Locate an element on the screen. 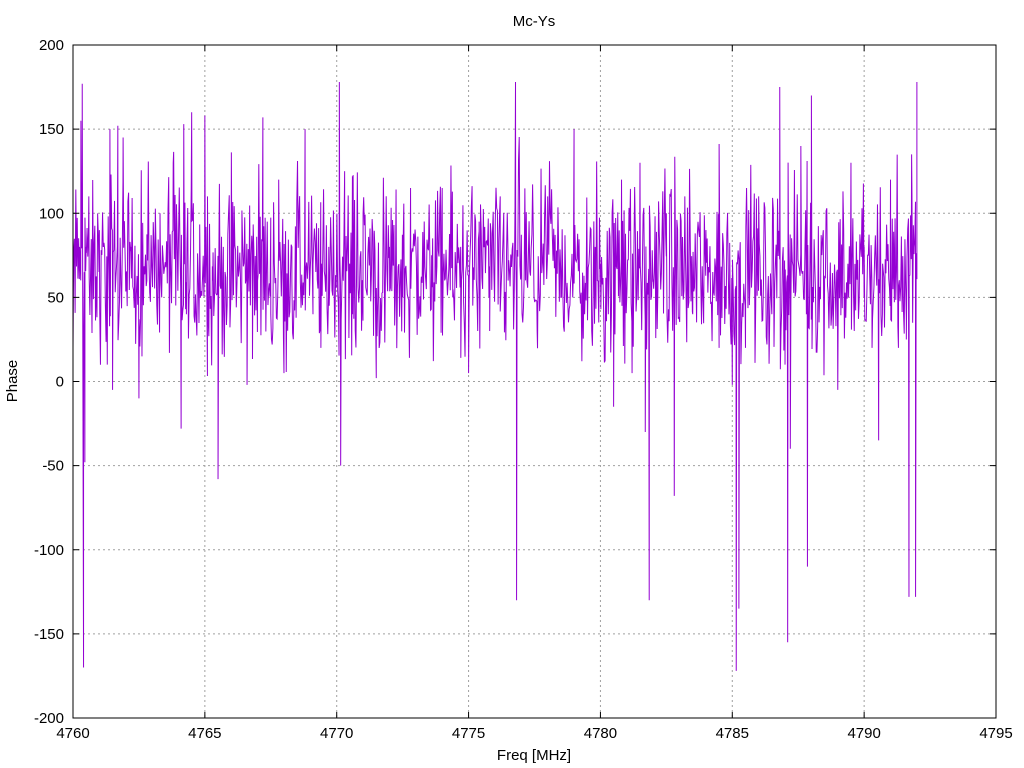 Image resolution: width=1024 pixels, height=768 pixels. x-tick-label: 4780 is located at coordinates (600, 733).